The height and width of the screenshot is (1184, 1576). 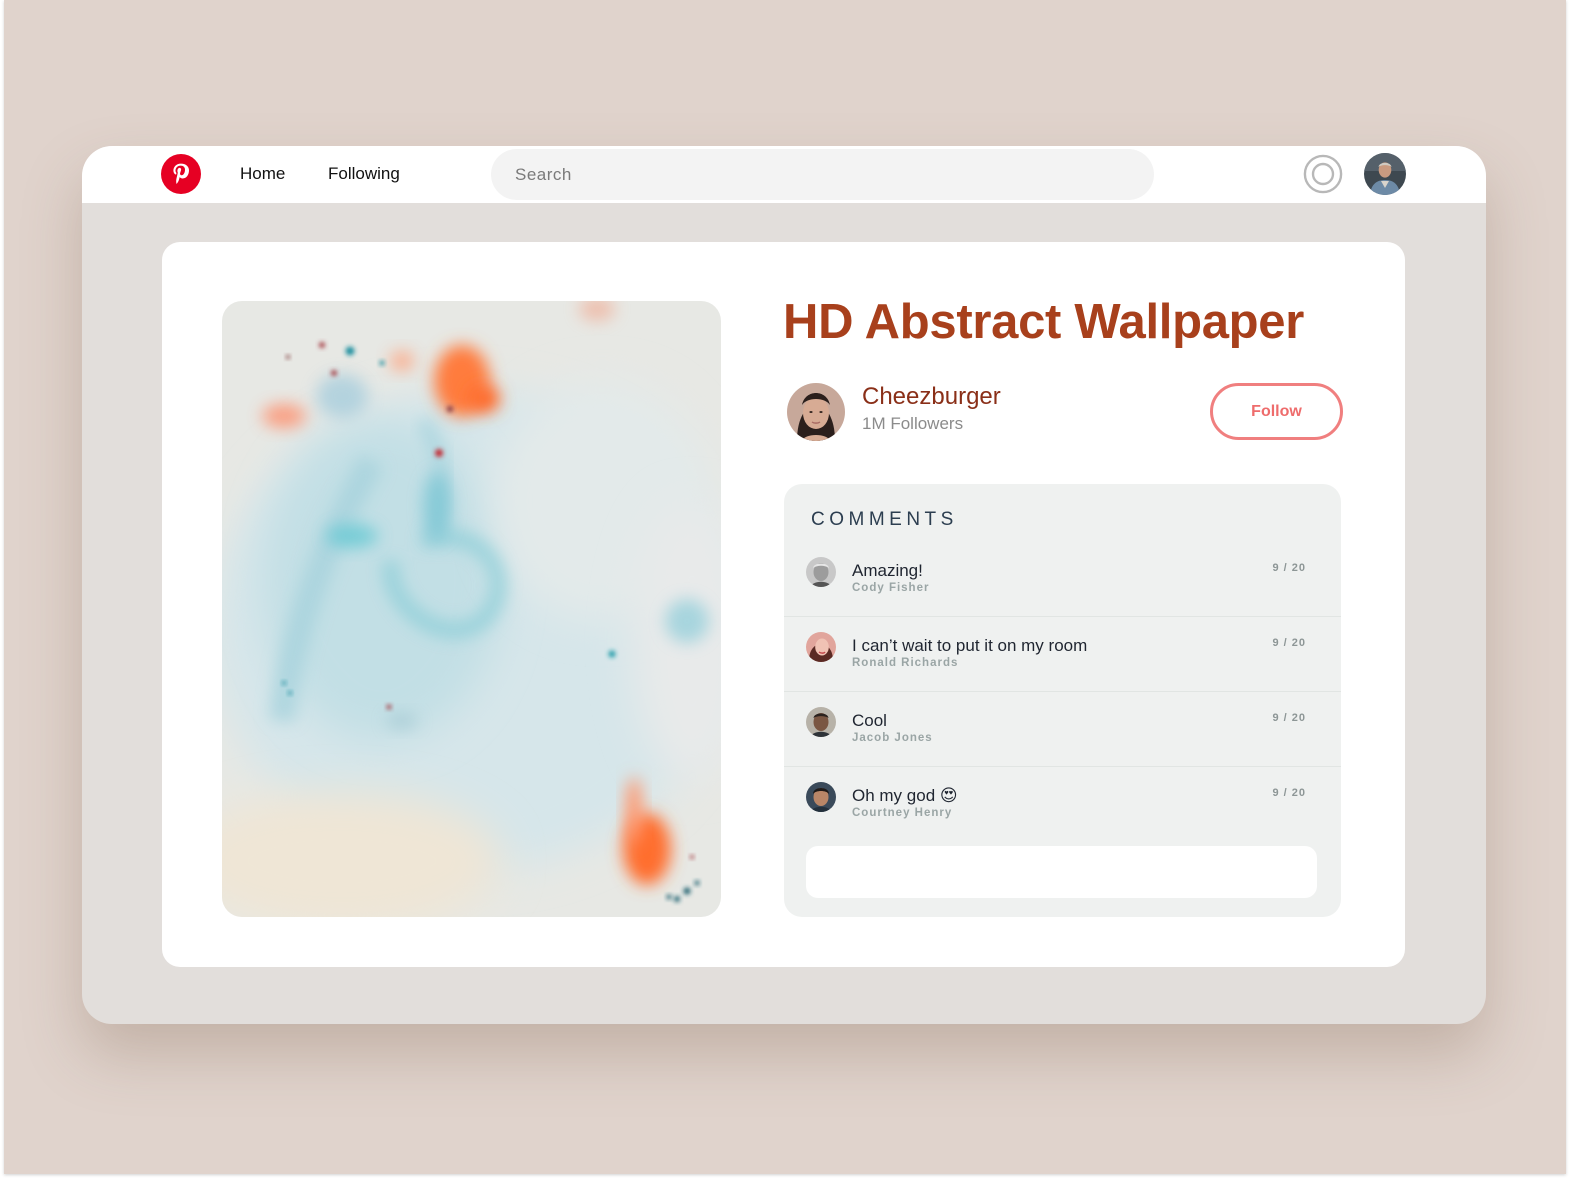 I want to click on comment-author: Cody Fisher, so click(x=890, y=588).